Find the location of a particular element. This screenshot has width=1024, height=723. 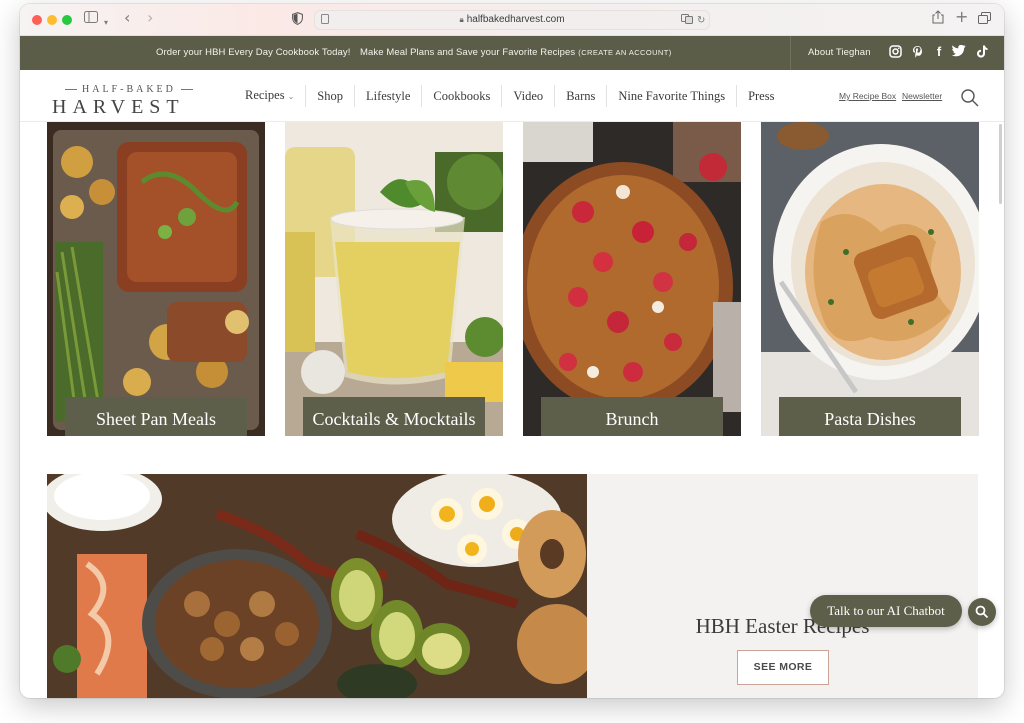

logo-title: HARVEST is located at coordinates (118, 107).